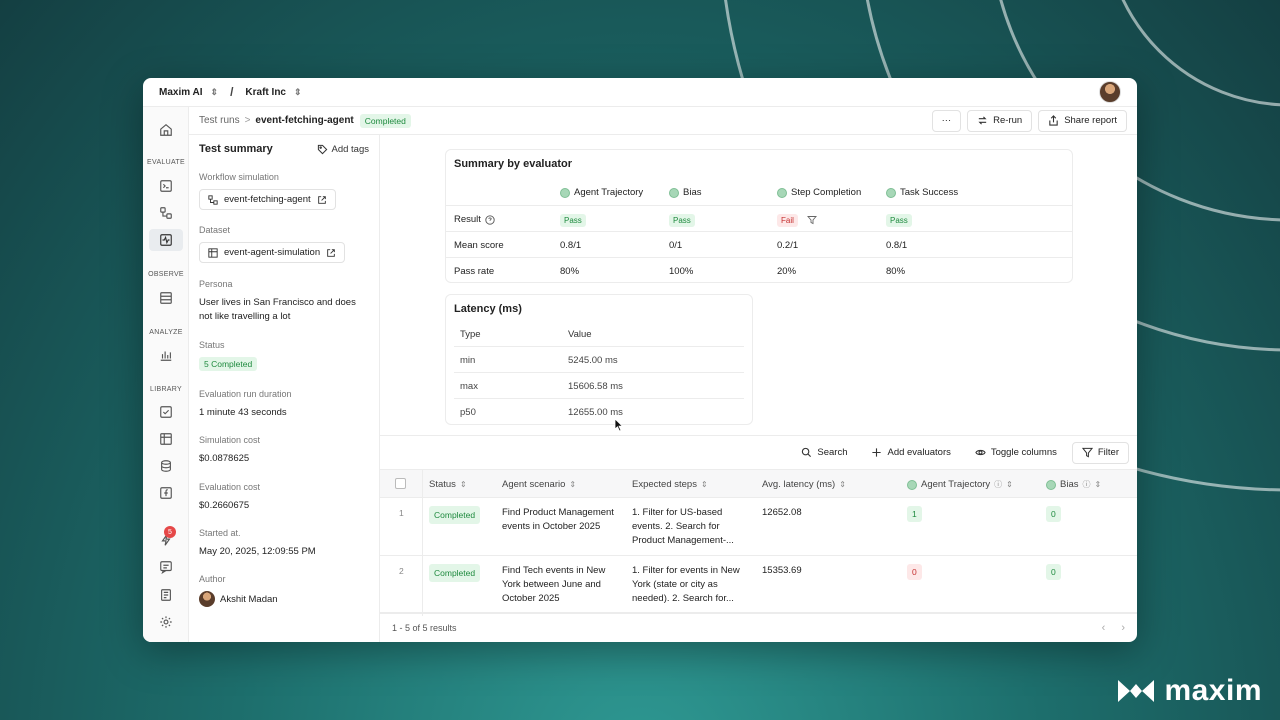 Image resolution: width=1280 pixels, height=720 pixels. What do you see at coordinates (166, 622) in the screenshot?
I see `settings-icon` at bounding box center [166, 622].